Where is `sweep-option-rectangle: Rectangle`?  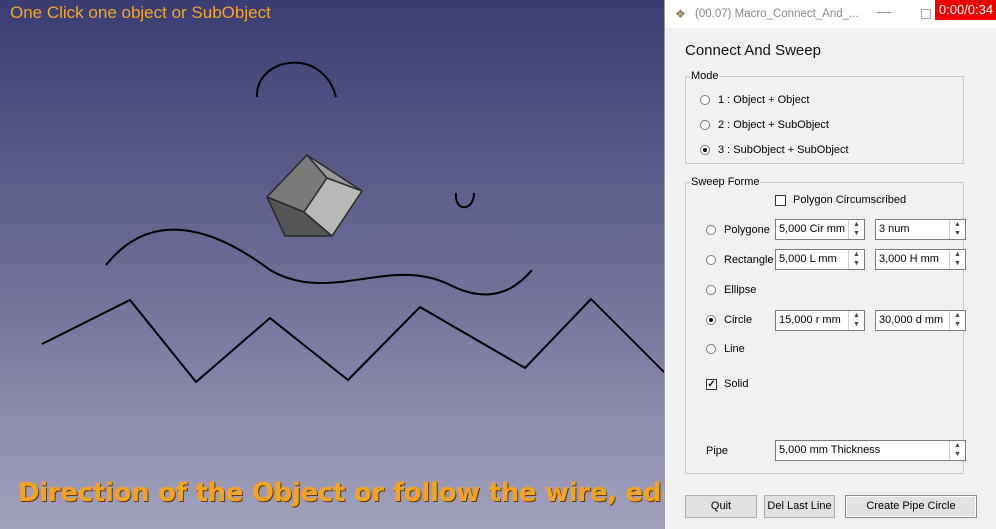
sweep-option-rectangle: Rectangle is located at coordinates (740, 260).